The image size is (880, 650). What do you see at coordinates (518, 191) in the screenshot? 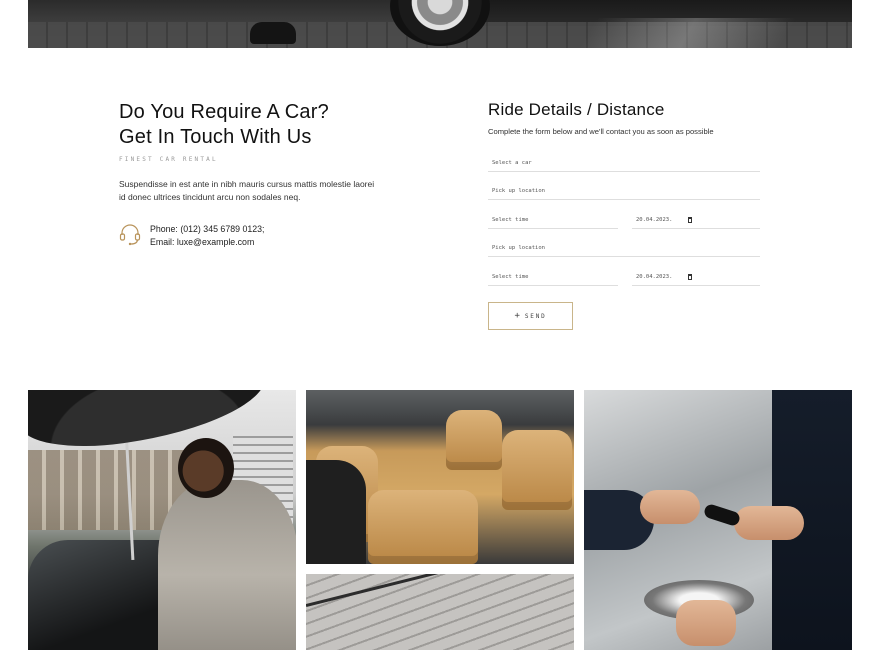
I see `pickup-location-placeholder-1: Pick up location` at bounding box center [518, 191].